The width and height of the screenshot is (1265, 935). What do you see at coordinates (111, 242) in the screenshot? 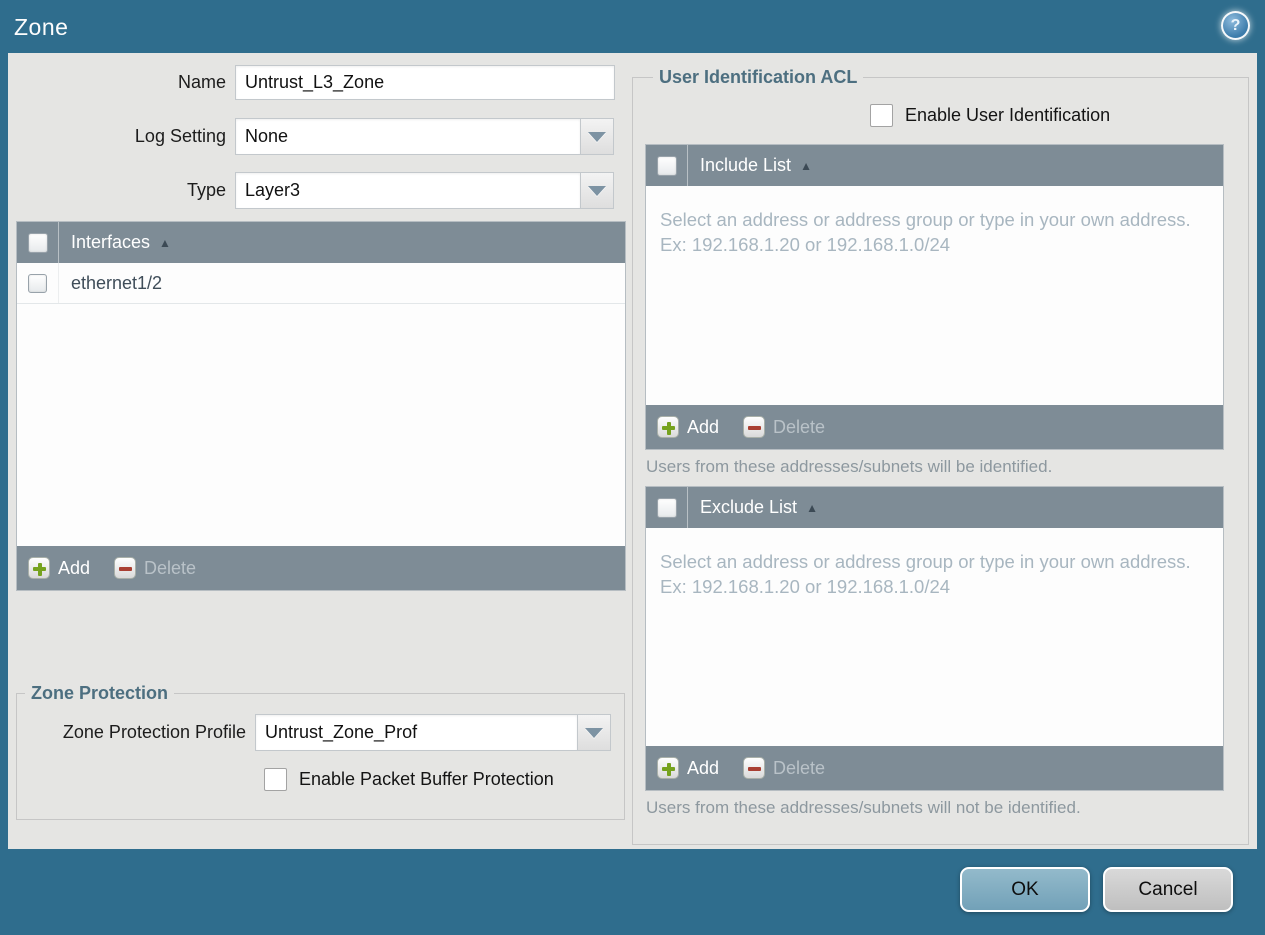
I see `interfaces-header-label: Interfaces` at bounding box center [111, 242].